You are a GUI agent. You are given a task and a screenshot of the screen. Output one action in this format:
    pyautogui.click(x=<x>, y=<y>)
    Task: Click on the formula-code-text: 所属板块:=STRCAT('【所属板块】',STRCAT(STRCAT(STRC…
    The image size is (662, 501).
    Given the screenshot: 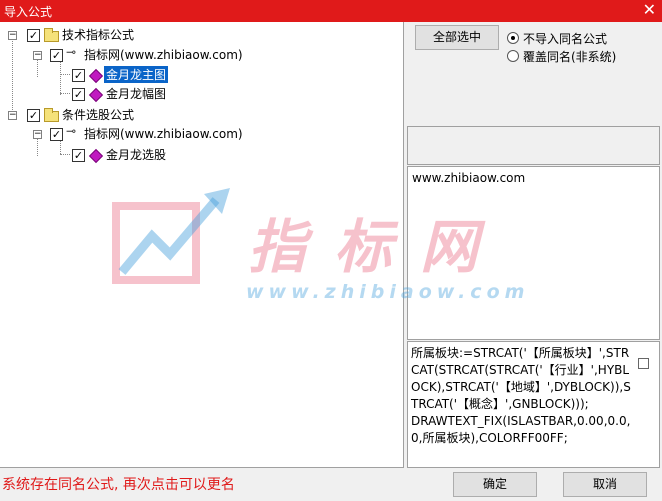 What is the action you would take?
    pyautogui.click(x=521, y=395)
    